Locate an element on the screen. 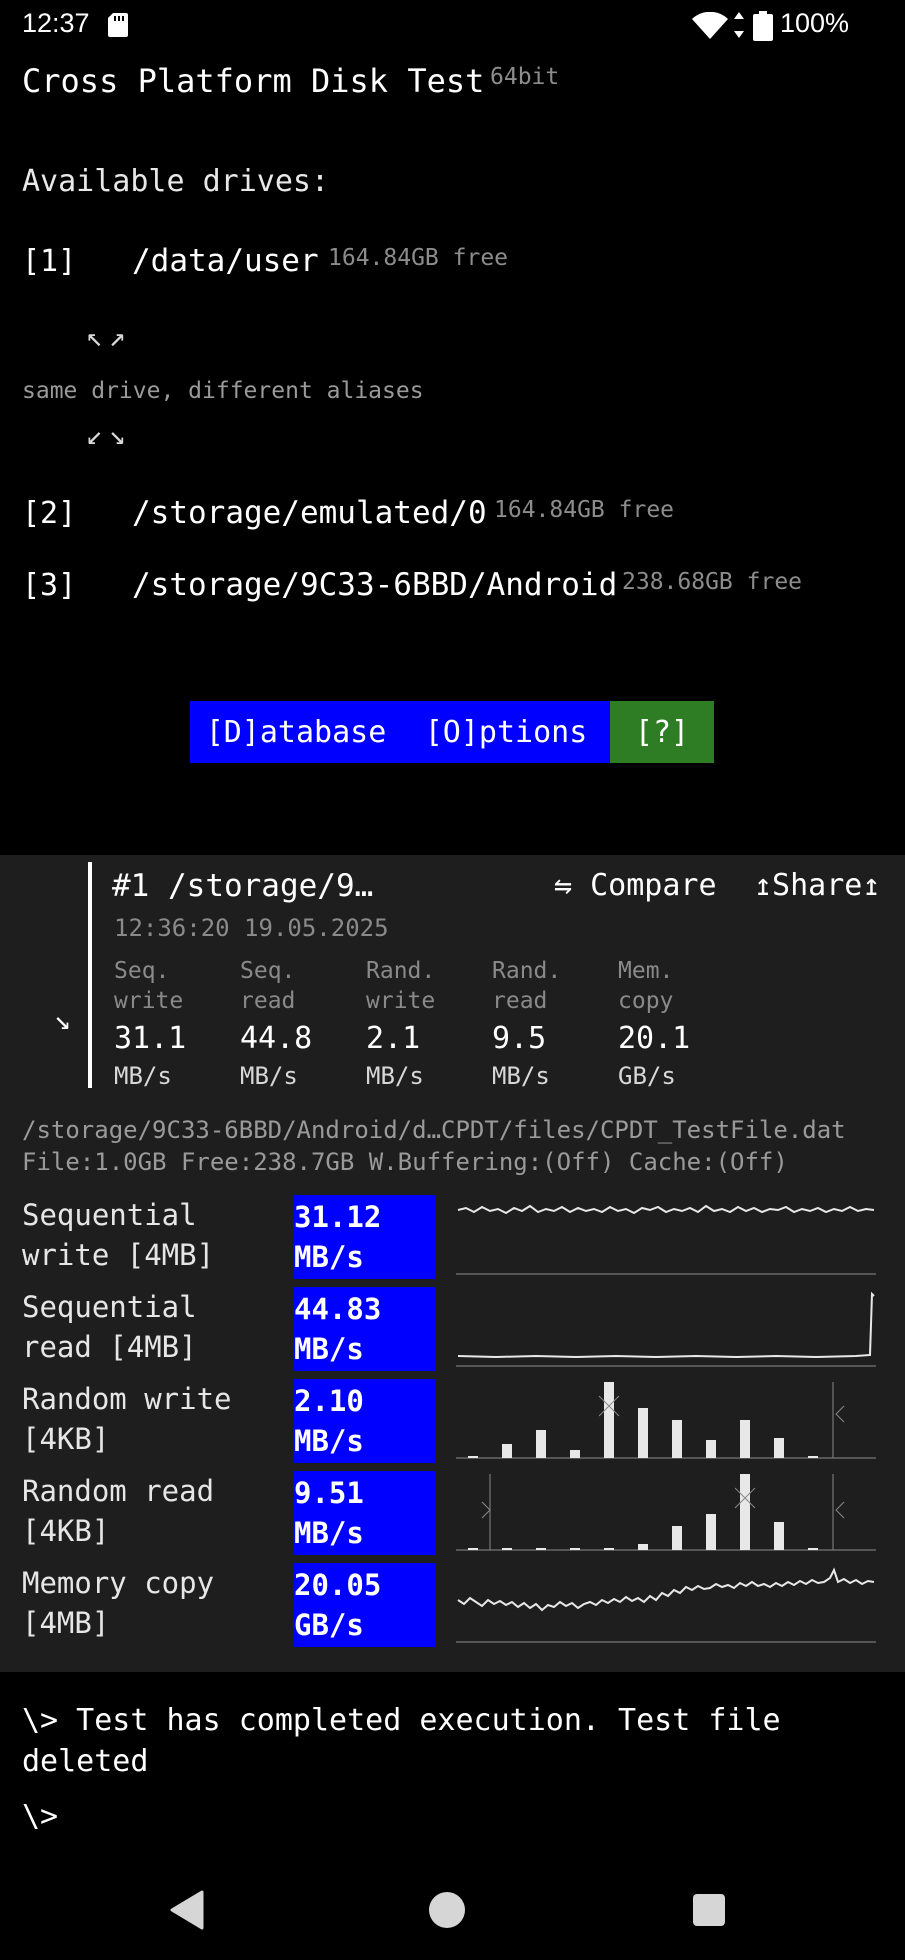 The image size is (905, 1960). metric-seq-write: Seq. write 31.1 MB/s is located at coordinates (174, 1023).